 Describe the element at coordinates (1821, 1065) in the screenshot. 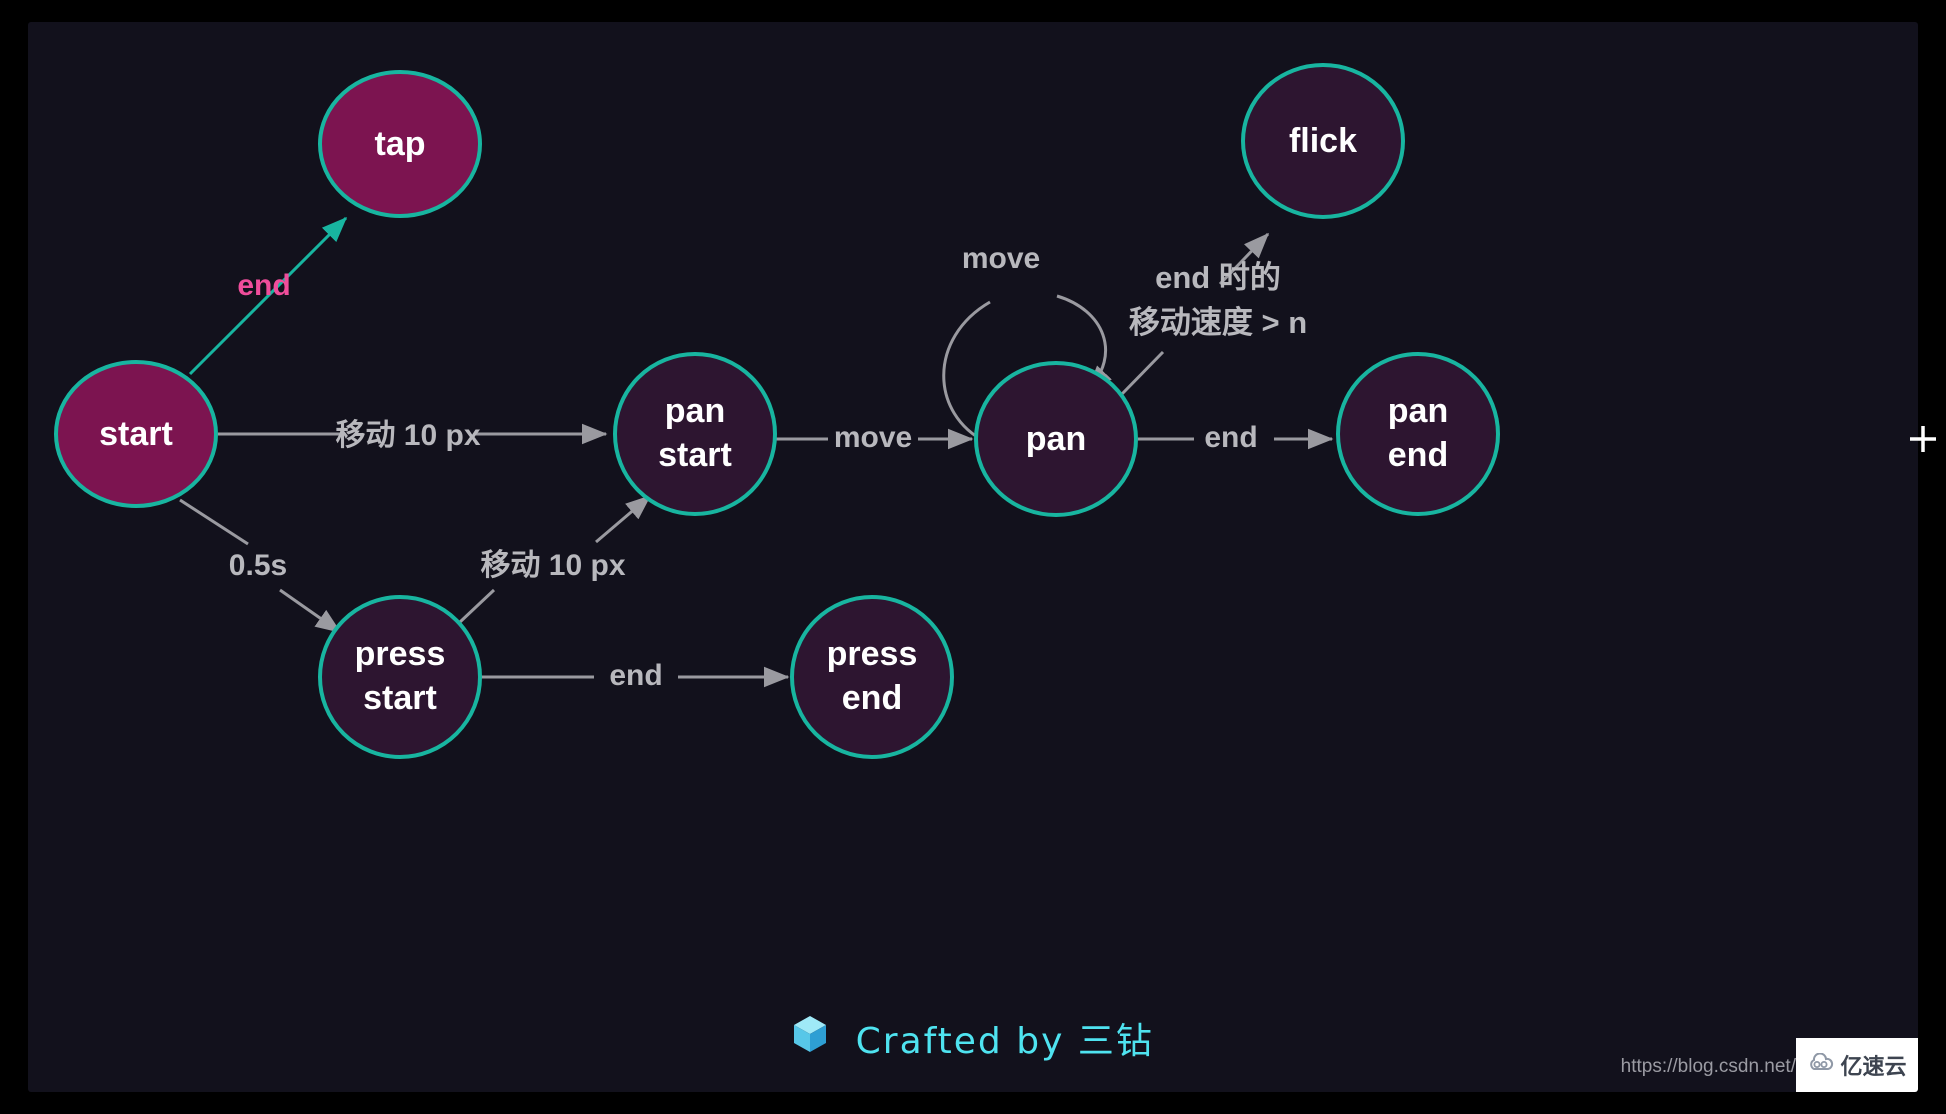

I see `cloud-icon` at that location.